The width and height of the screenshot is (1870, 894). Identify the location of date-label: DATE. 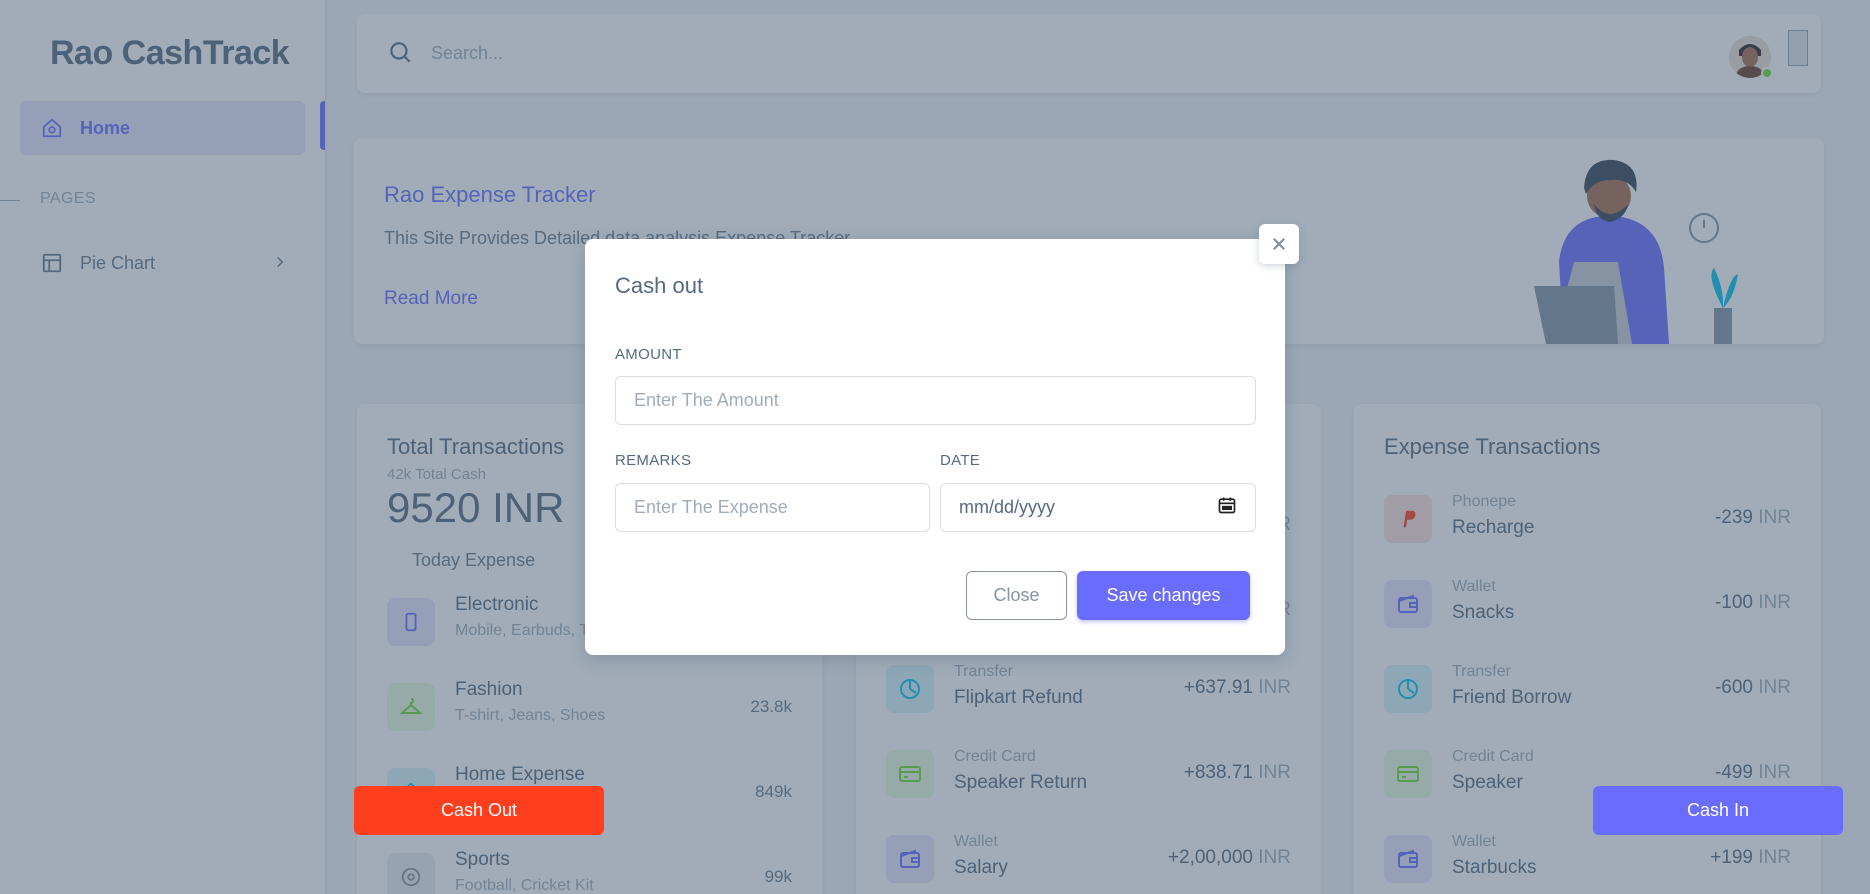
(960, 460).